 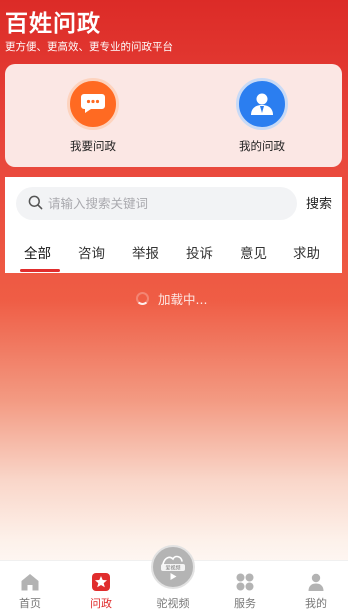 I want to click on ask-question-label: 我要问政, so click(x=93, y=146).